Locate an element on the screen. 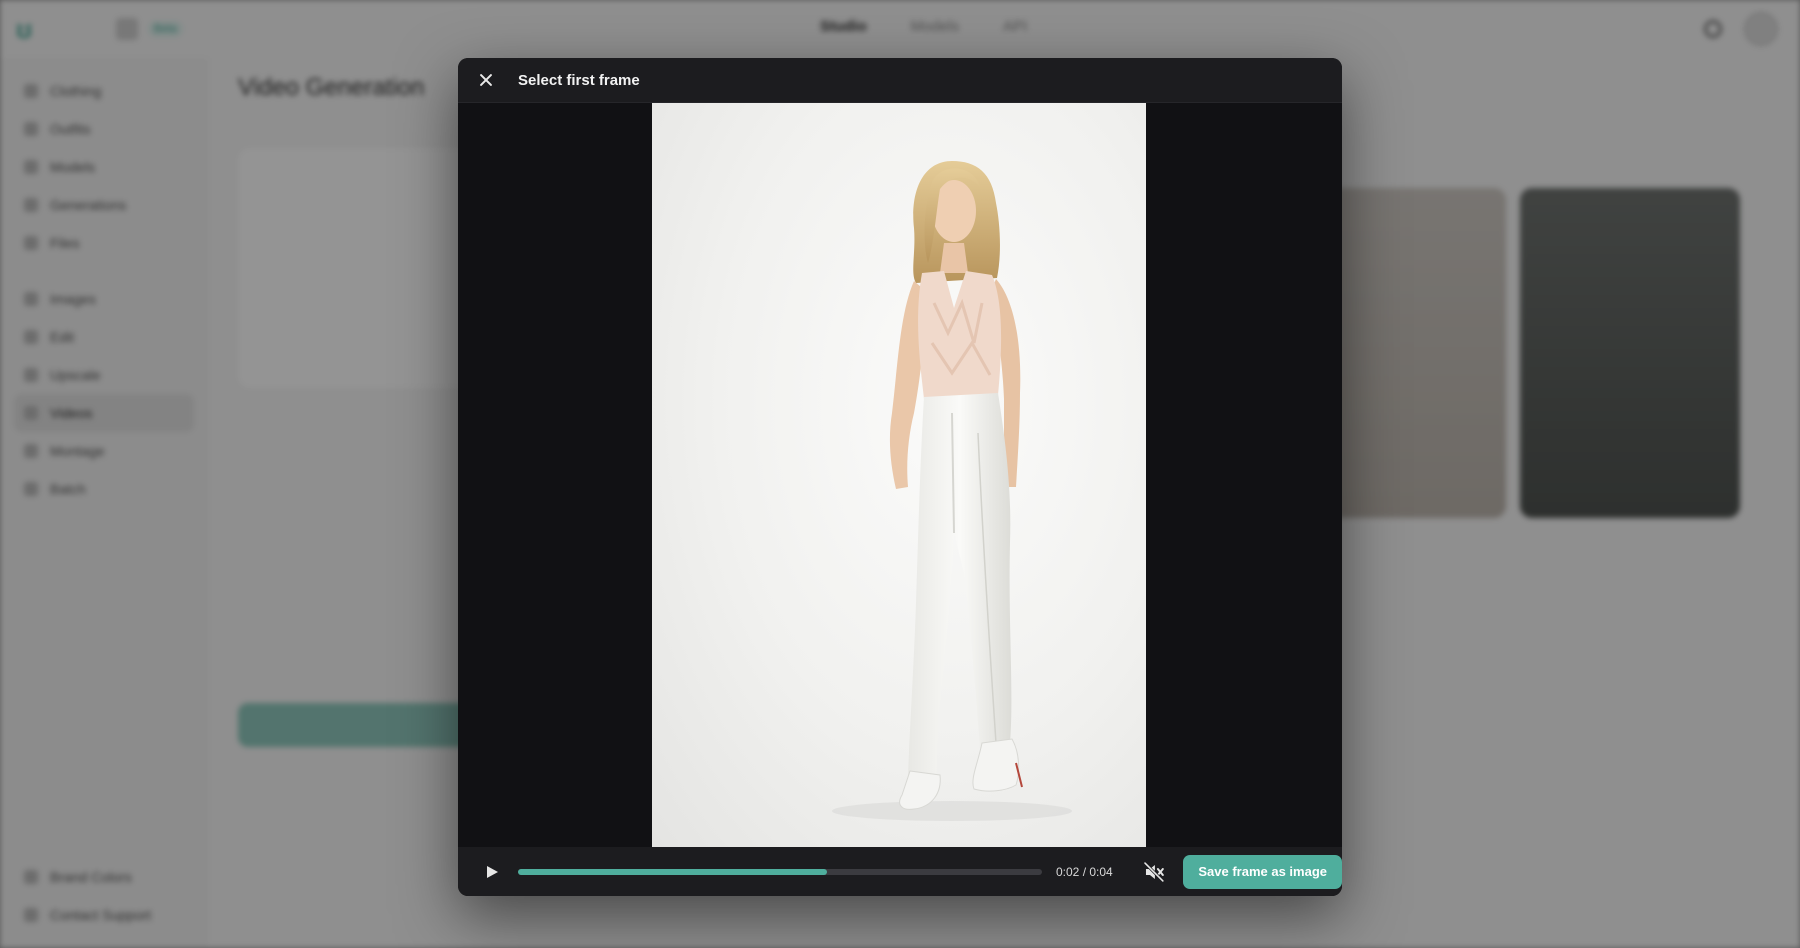  modal-title: Select first frame is located at coordinates (579, 80).